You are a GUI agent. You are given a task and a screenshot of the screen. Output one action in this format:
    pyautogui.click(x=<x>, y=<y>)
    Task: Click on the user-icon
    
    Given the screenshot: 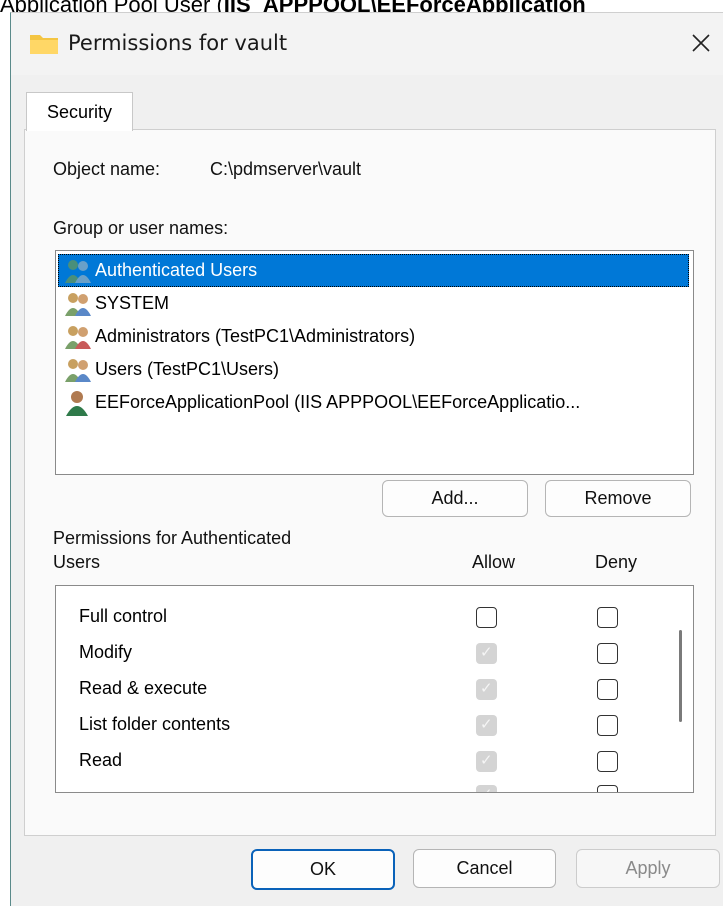 What is the action you would take?
    pyautogui.click(x=77, y=403)
    